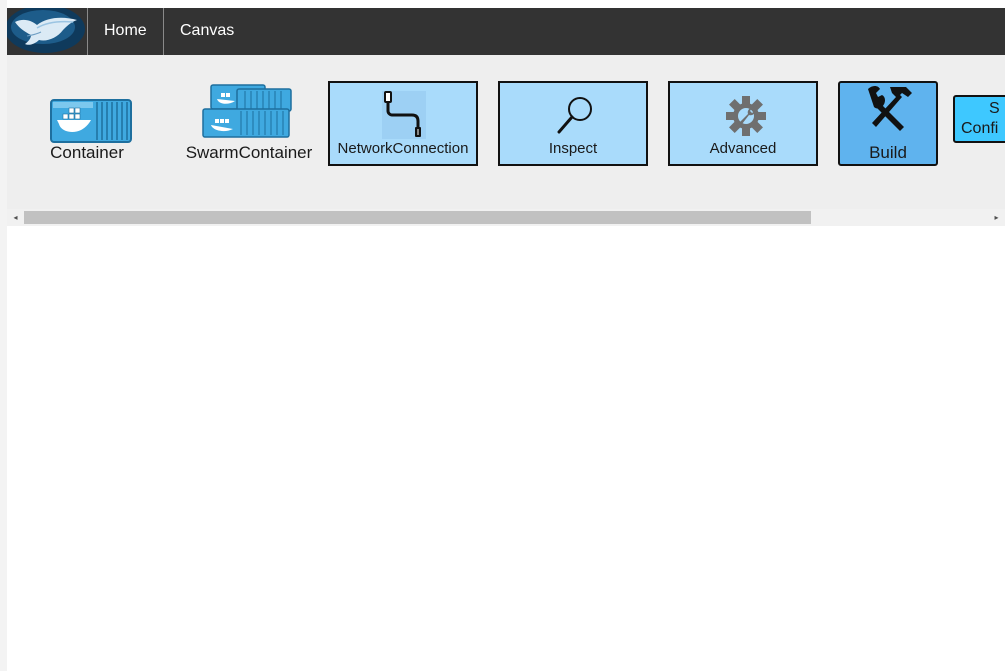  What do you see at coordinates (574, 115) in the screenshot?
I see `magnifier-icon` at bounding box center [574, 115].